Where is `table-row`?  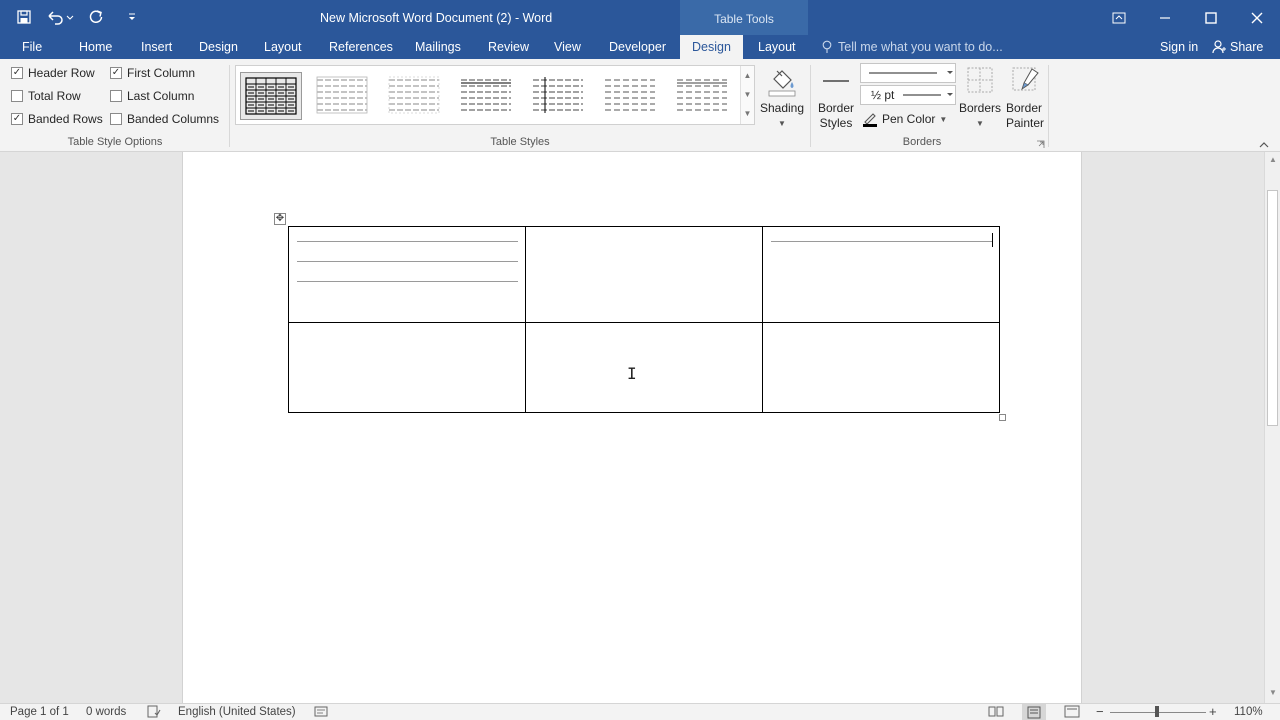
table-row is located at coordinates (644, 274).